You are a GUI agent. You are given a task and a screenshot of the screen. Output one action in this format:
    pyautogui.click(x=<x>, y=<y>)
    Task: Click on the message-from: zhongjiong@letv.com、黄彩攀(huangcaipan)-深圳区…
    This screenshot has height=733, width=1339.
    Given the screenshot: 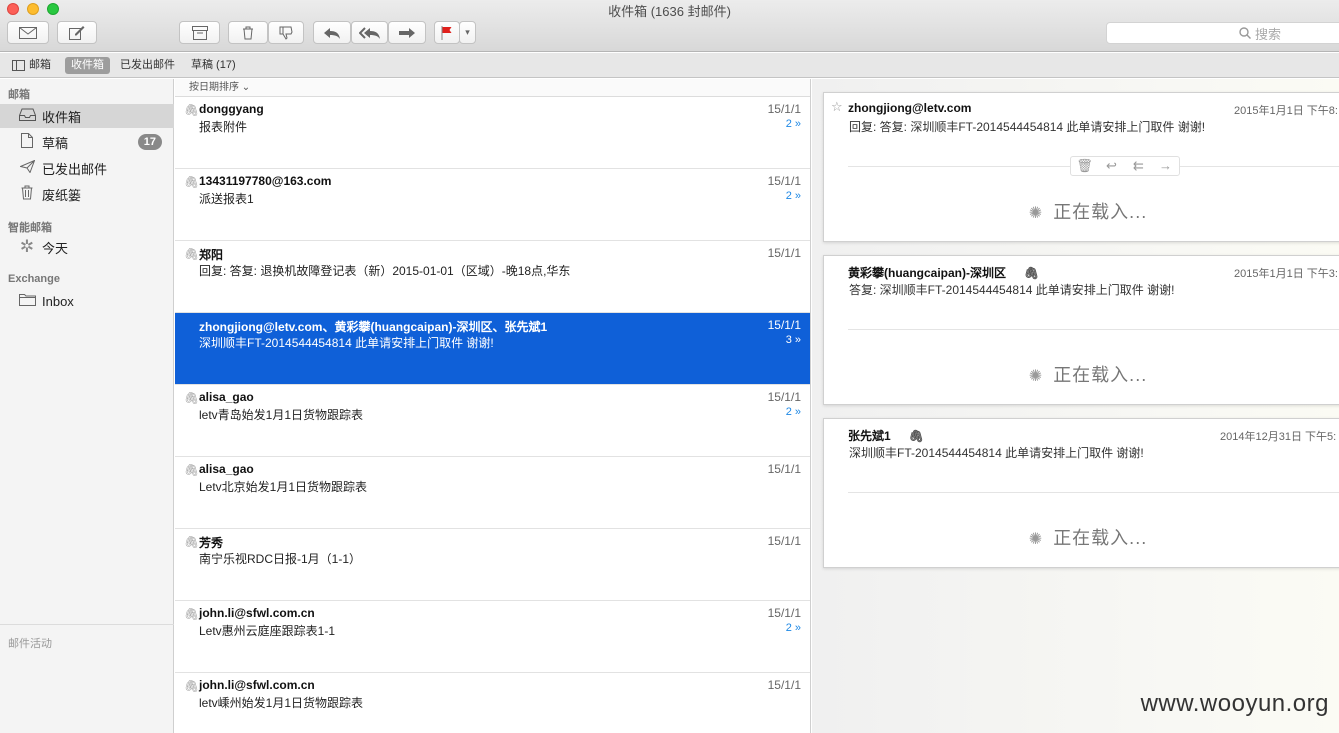 What is the action you would take?
    pyautogui.click(x=373, y=327)
    